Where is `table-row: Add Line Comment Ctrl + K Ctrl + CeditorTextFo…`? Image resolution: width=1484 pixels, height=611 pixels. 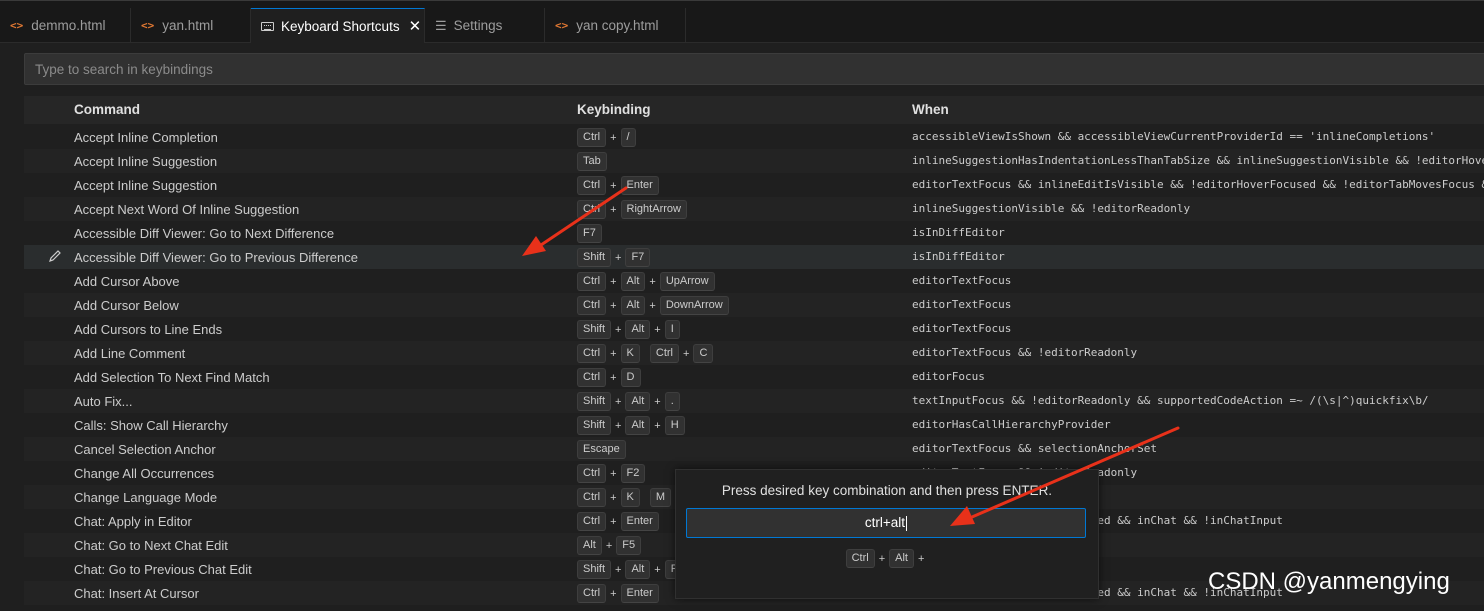 table-row: Add Line Comment Ctrl + K Ctrl + CeditorTextFo… is located at coordinates (754, 353).